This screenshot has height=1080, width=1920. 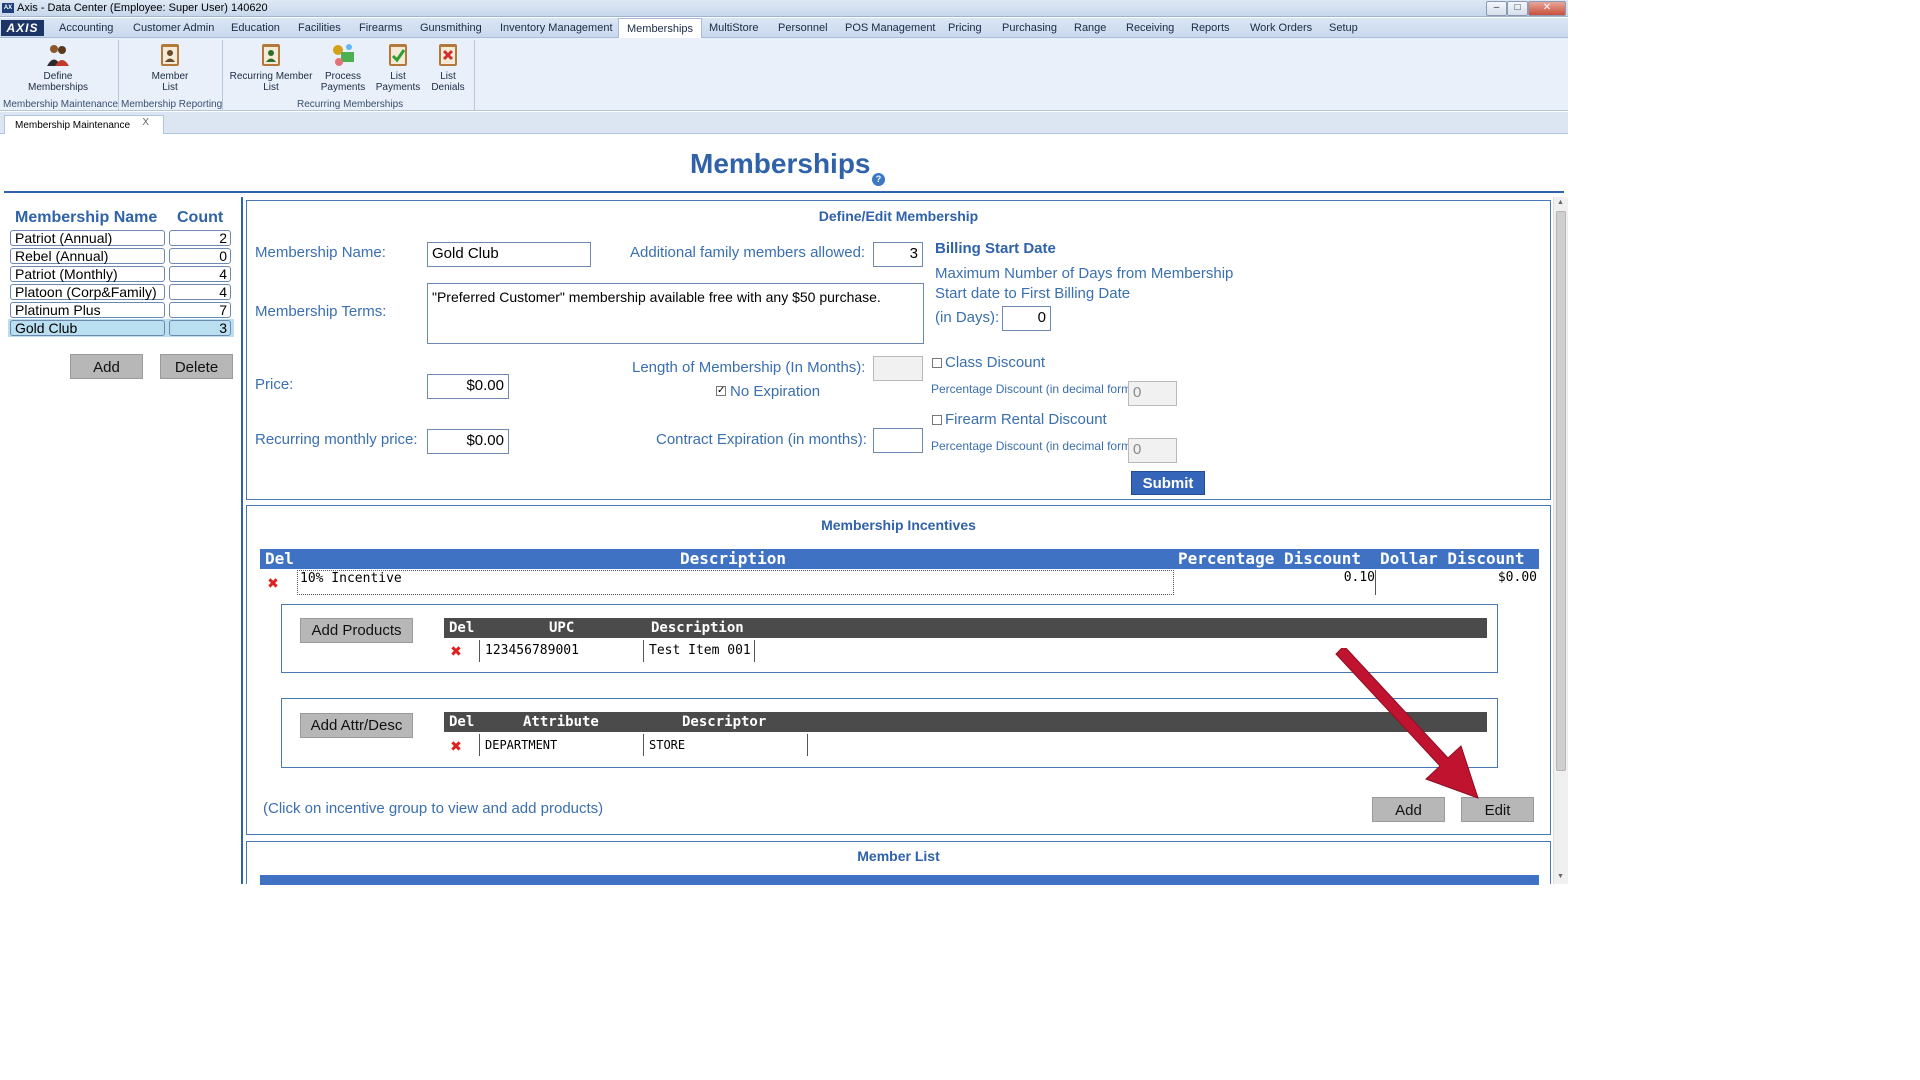 What do you see at coordinates (761, 439) in the screenshot?
I see `contract-expiration-label: Contract Expiration (in months):` at bounding box center [761, 439].